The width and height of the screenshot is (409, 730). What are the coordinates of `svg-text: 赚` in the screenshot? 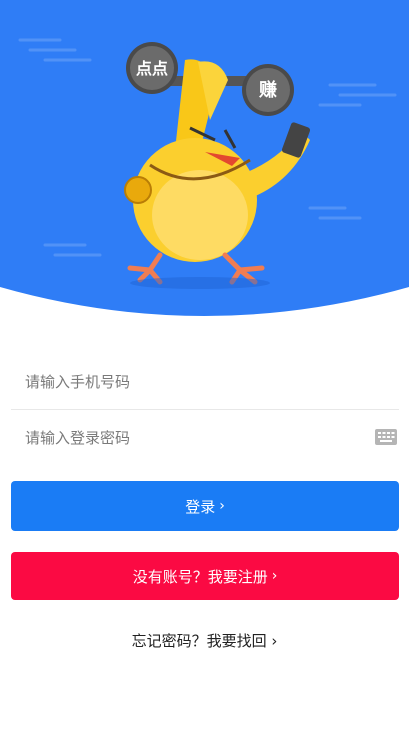 It's located at (267, 90).